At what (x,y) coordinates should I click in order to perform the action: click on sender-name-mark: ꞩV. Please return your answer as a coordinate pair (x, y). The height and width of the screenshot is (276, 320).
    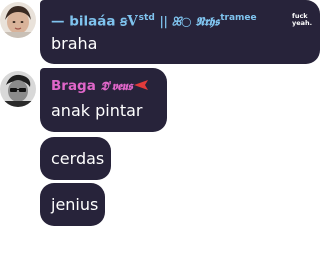
    Looking at the image, I should click on (129, 21).